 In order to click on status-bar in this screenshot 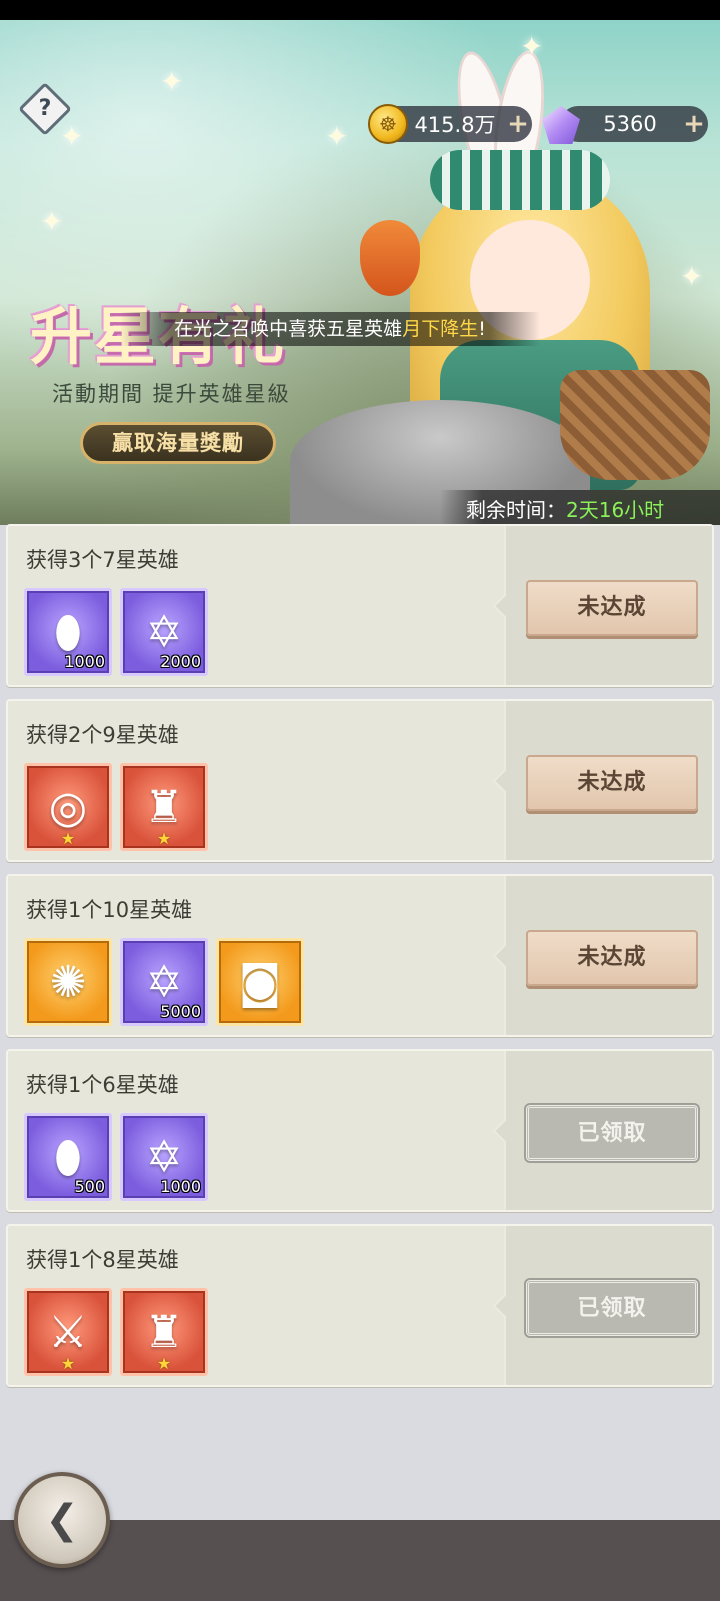, I will do `click(360, 10)`.